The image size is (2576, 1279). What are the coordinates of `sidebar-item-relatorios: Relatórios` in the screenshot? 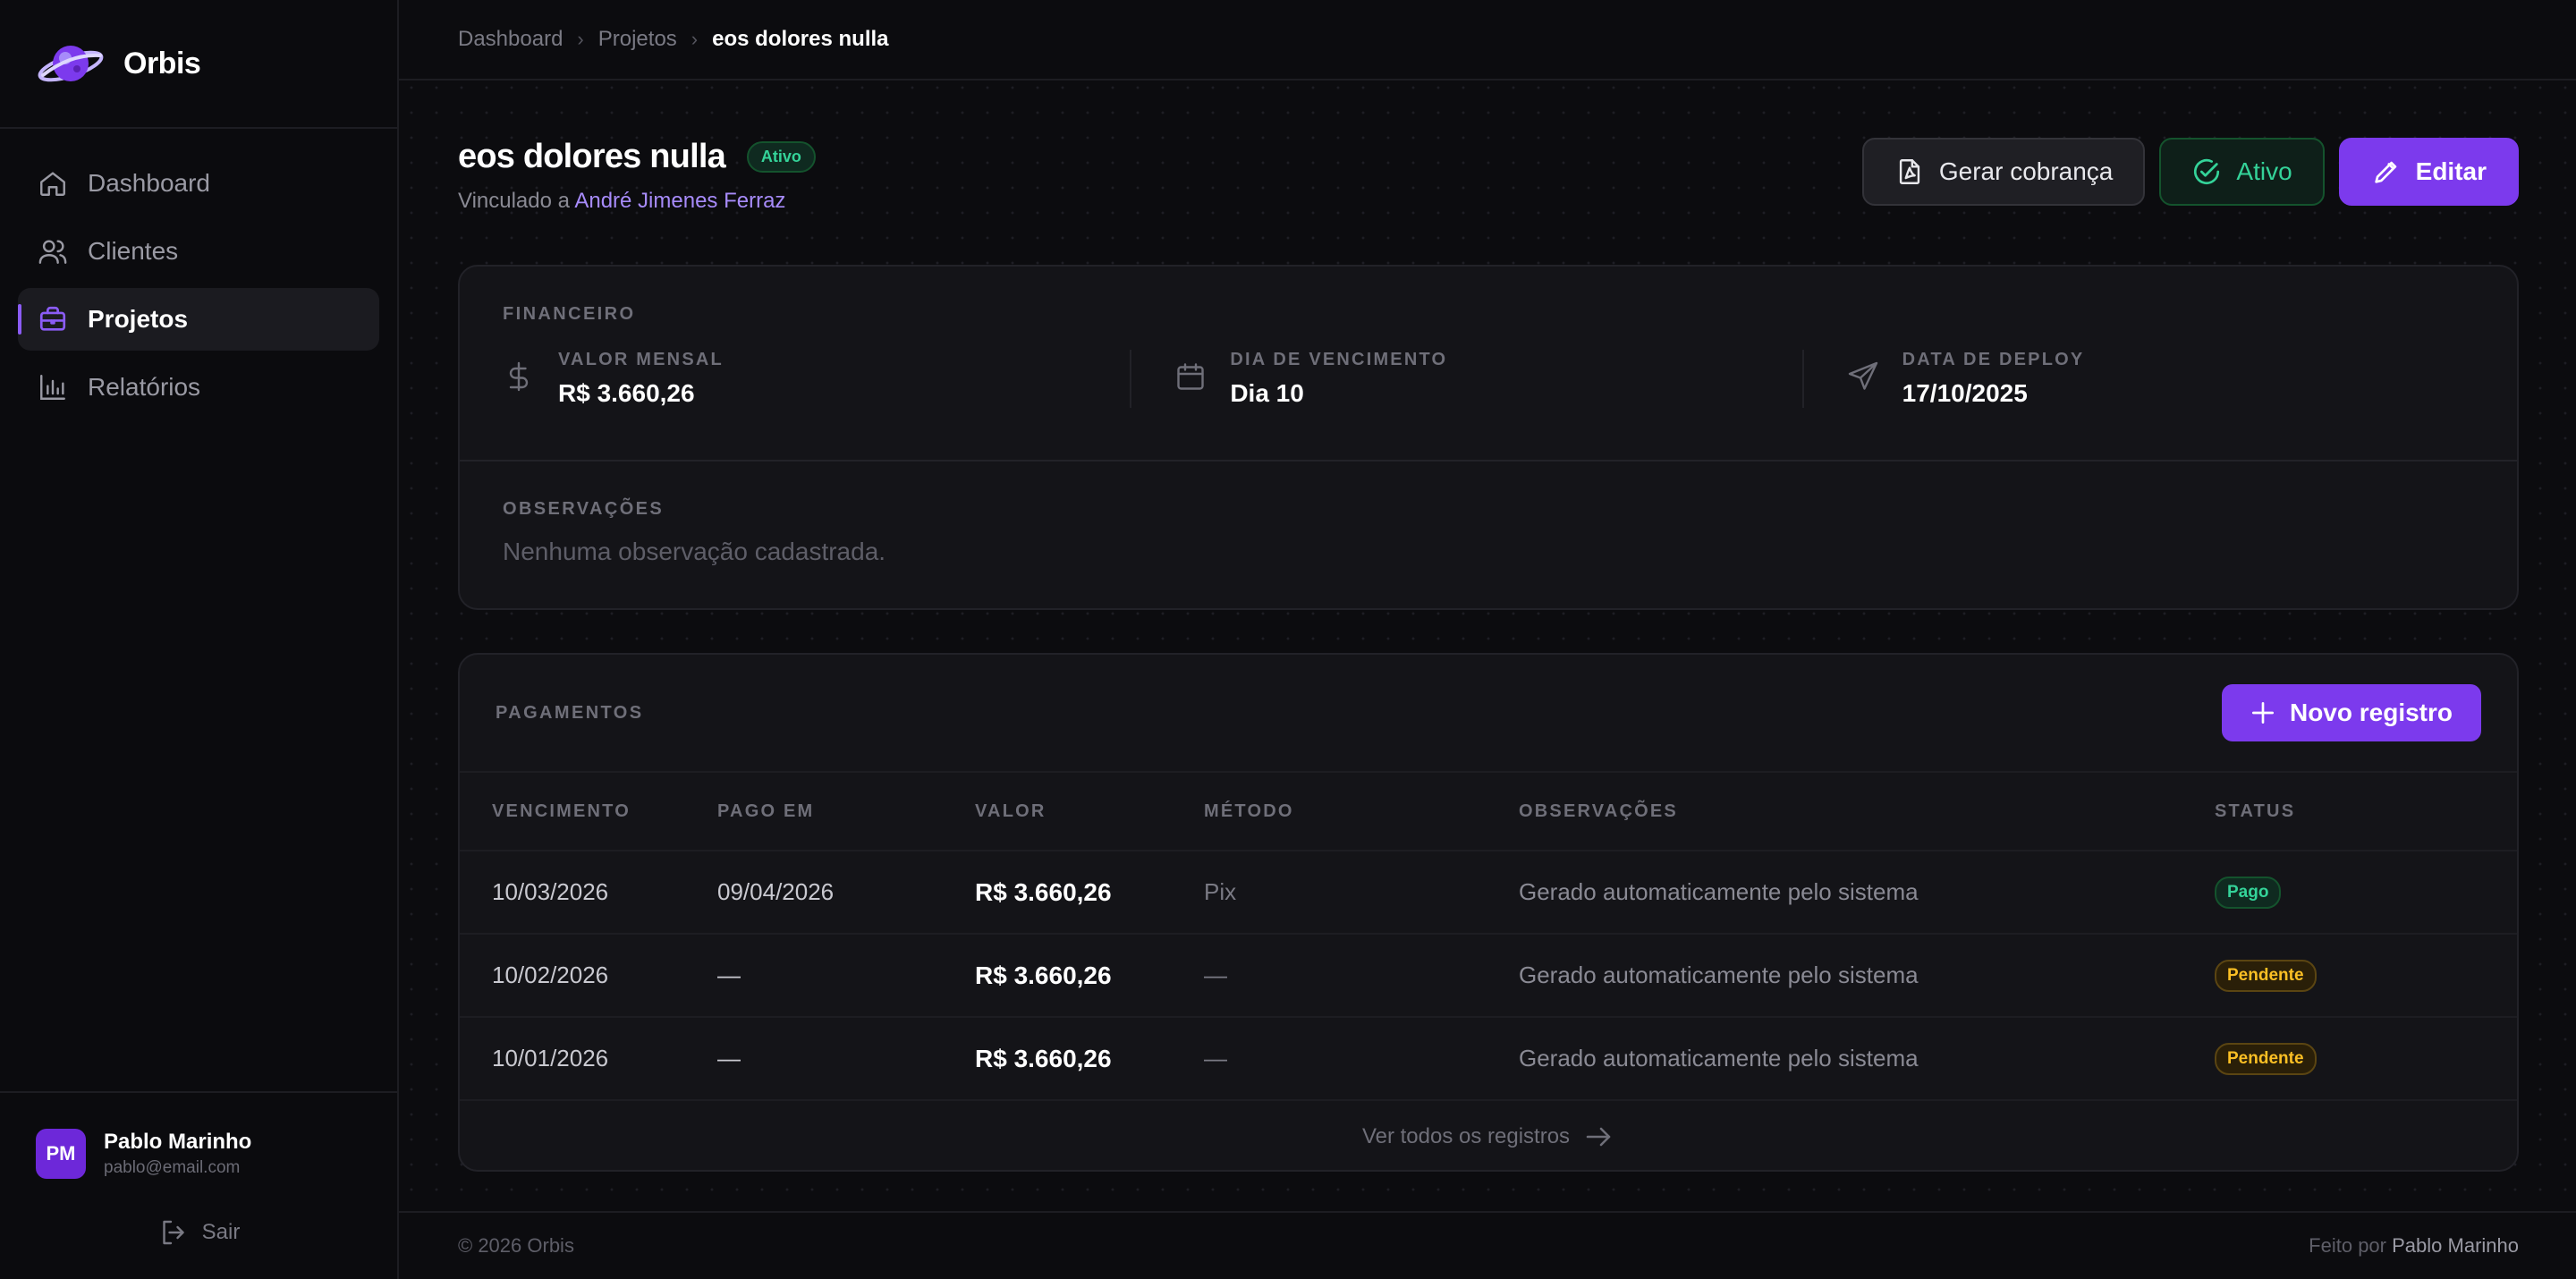 It's located at (198, 388).